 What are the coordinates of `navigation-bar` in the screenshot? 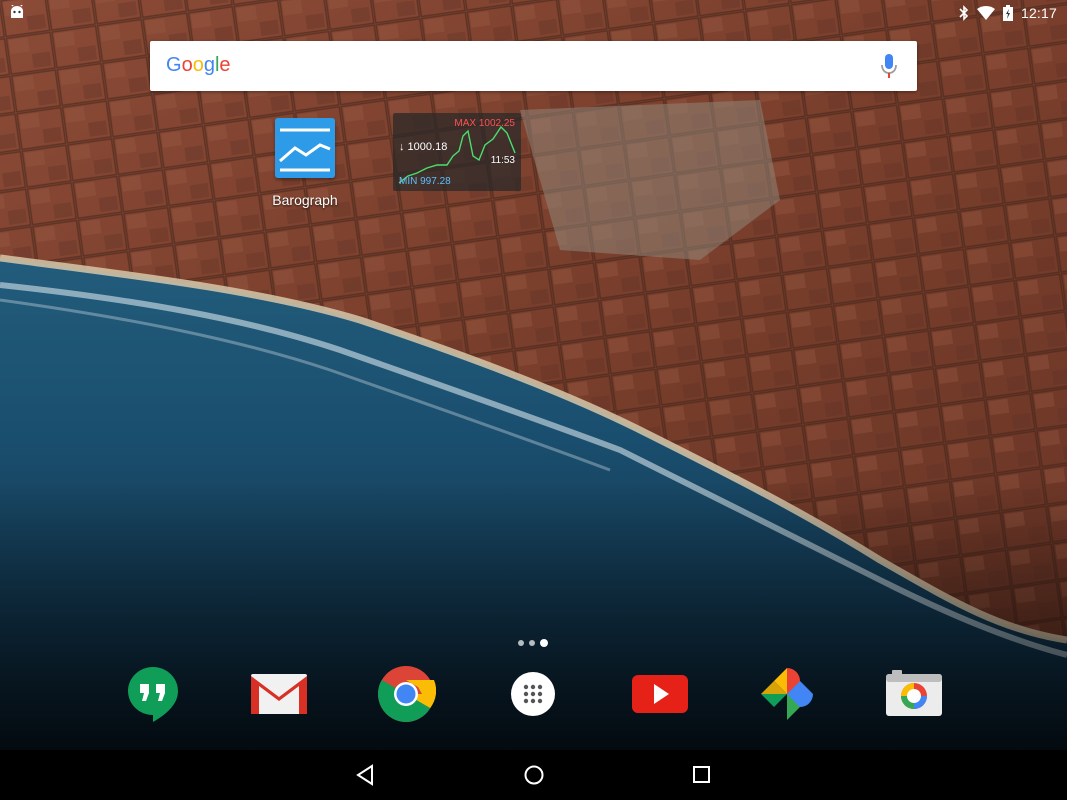 It's located at (533, 775).